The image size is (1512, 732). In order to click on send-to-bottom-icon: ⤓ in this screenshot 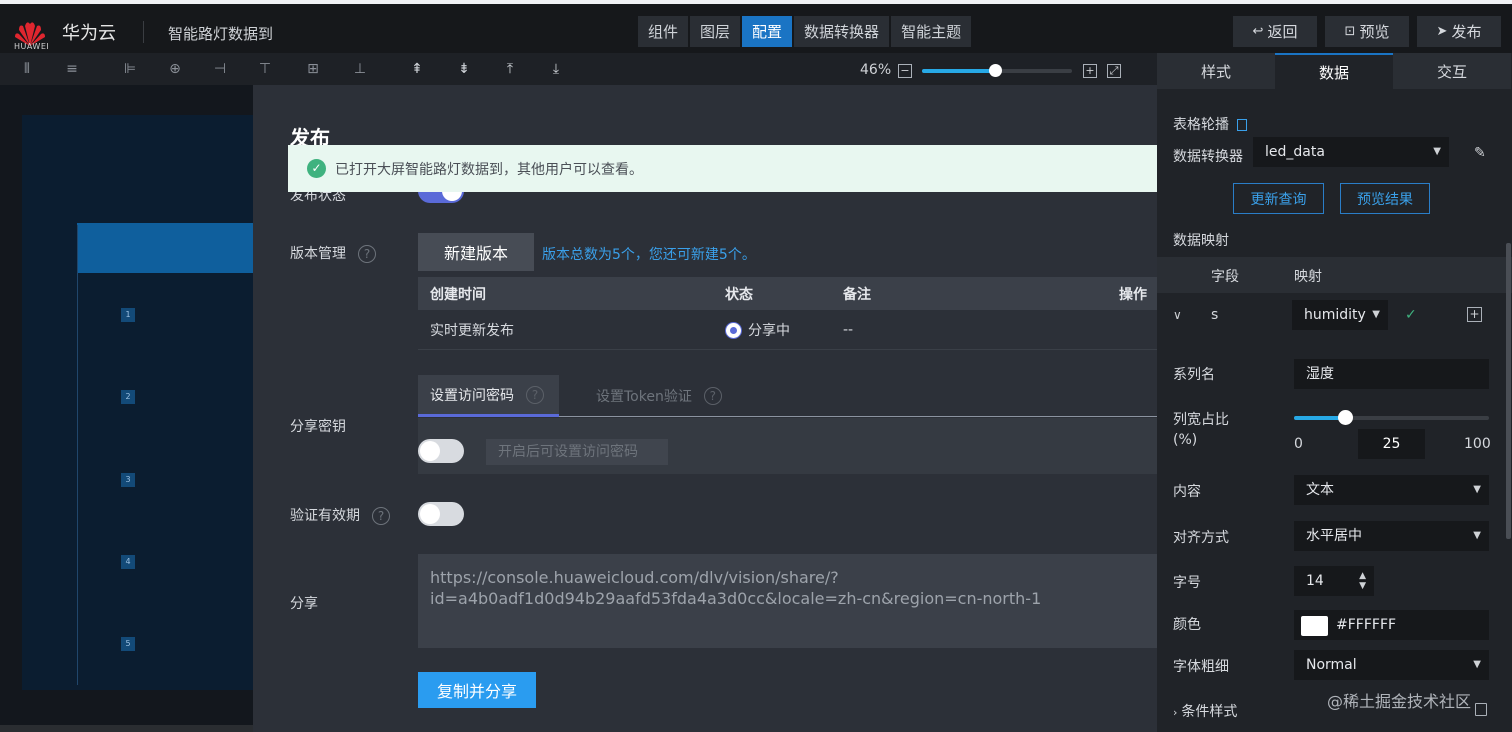, I will do `click(556, 69)`.